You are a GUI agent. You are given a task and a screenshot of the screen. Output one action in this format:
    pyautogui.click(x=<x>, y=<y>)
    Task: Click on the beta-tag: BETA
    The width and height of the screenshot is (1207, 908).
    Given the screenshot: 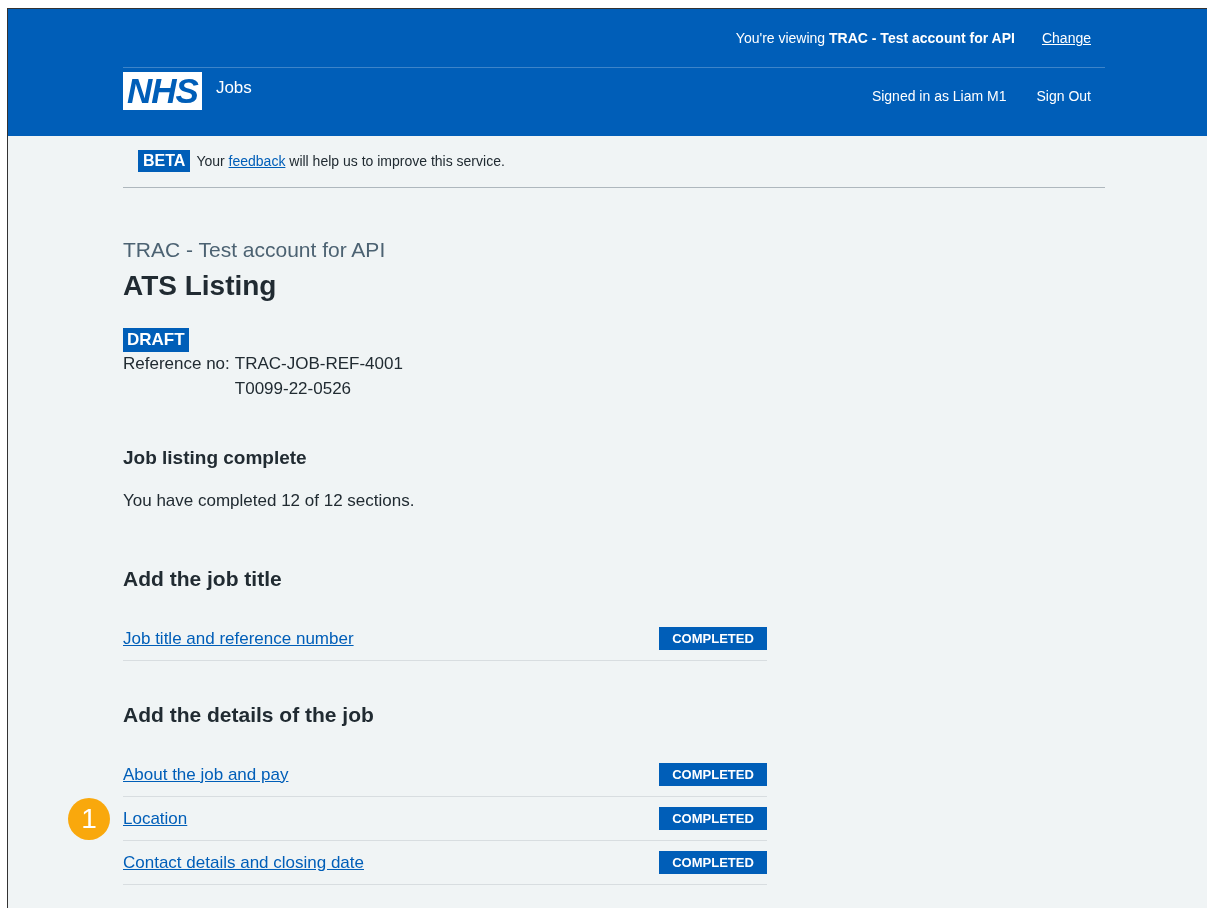 What is the action you would take?
    pyautogui.click(x=164, y=161)
    